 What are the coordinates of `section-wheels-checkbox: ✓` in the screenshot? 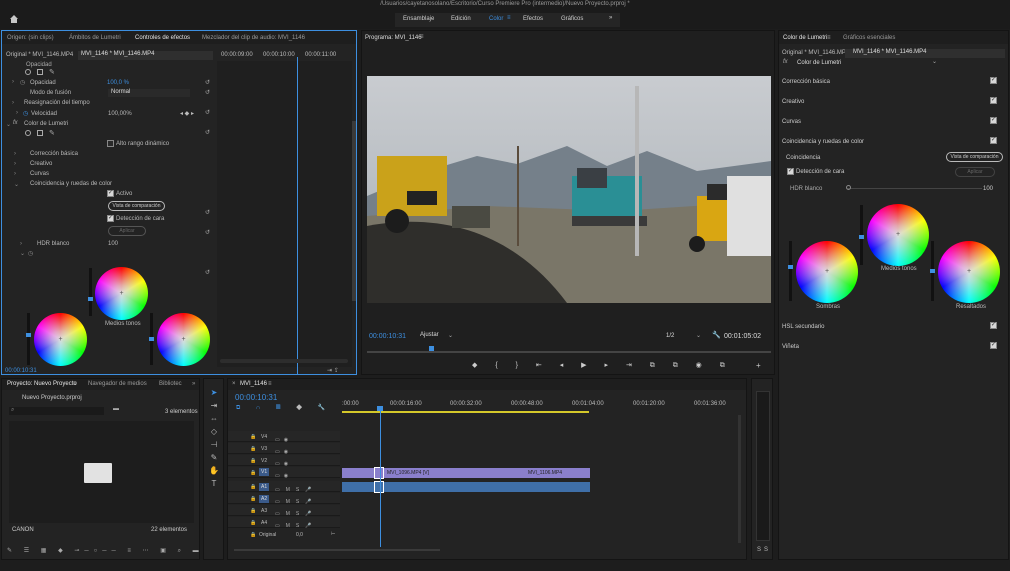 It's located at (993, 140).